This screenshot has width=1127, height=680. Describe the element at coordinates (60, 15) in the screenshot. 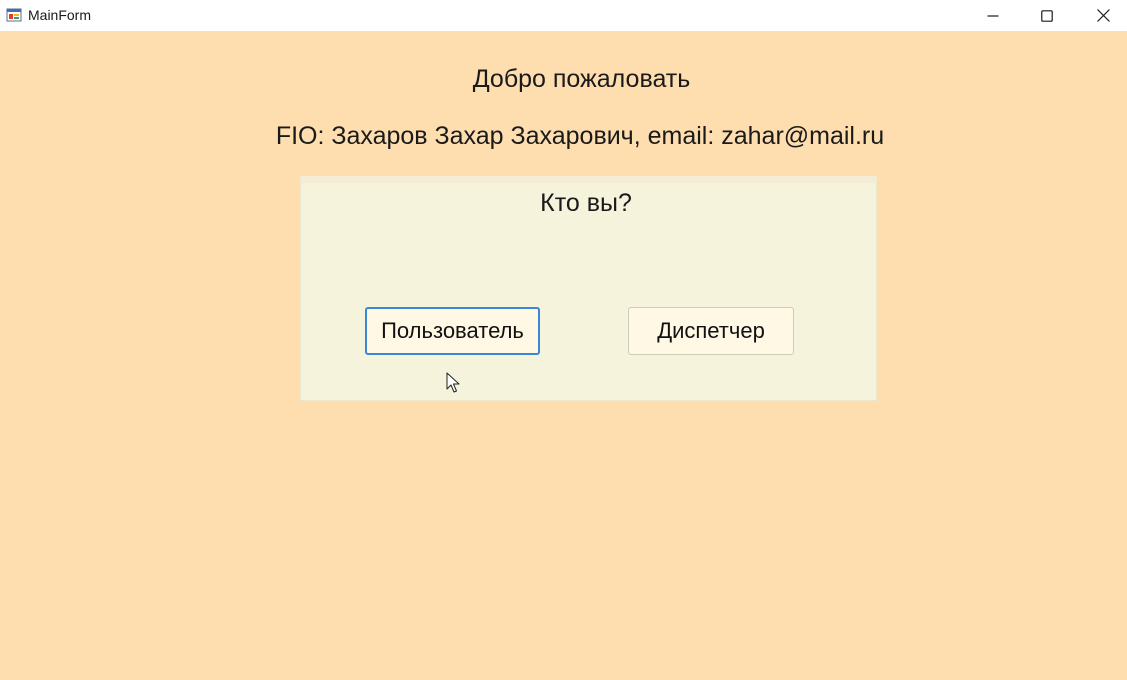

I see `window-title: MainForm` at that location.